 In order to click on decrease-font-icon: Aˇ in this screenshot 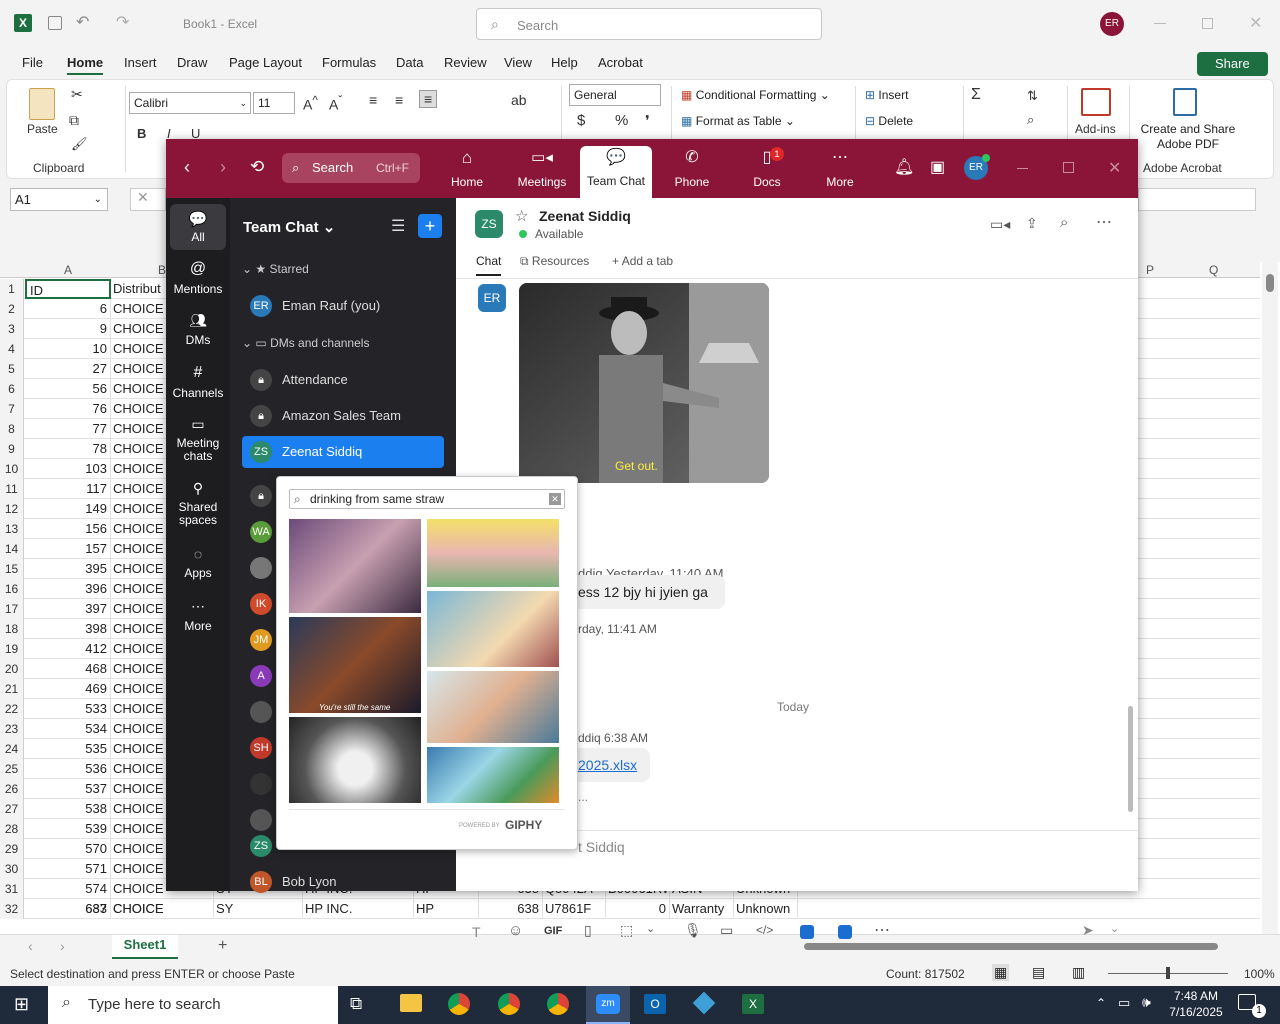, I will do `click(335, 103)`.